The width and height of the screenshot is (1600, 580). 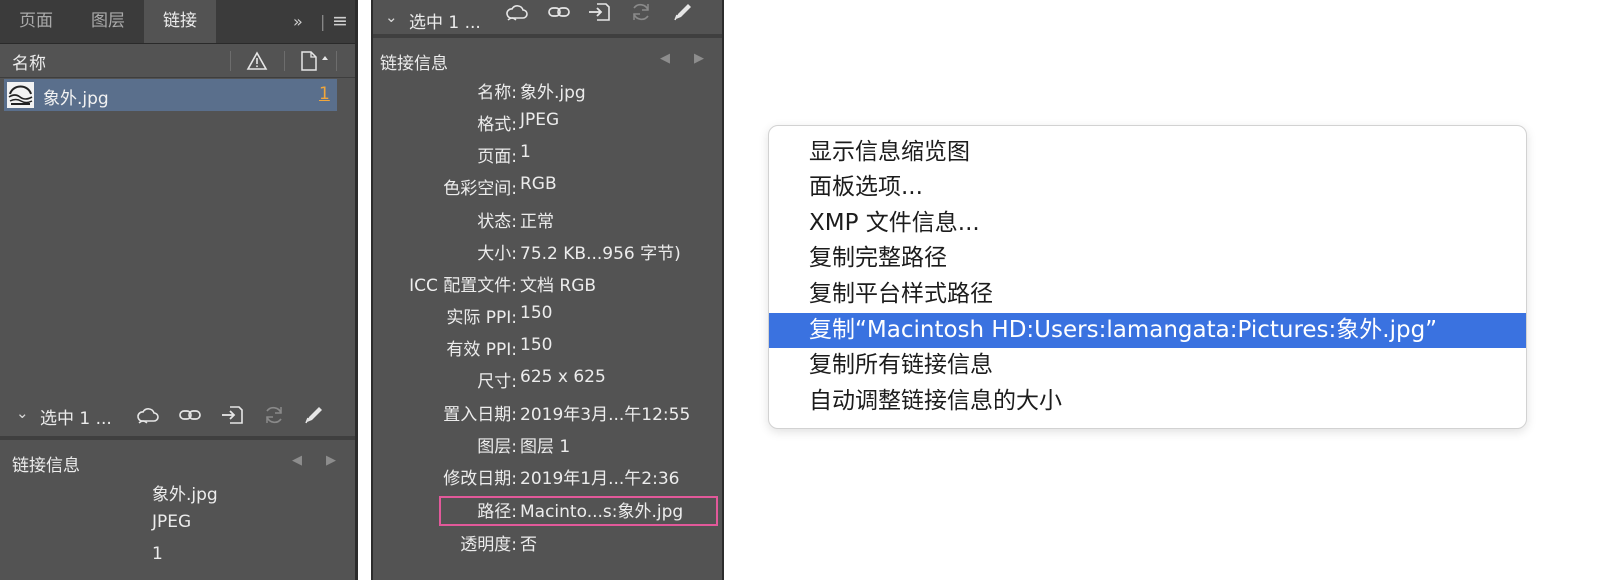 What do you see at coordinates (1147, 401) in the screenshot?
I see `menu-item-auto-resize-info: 自动调整链接信息的大小` at bounding box center [1147, 401].